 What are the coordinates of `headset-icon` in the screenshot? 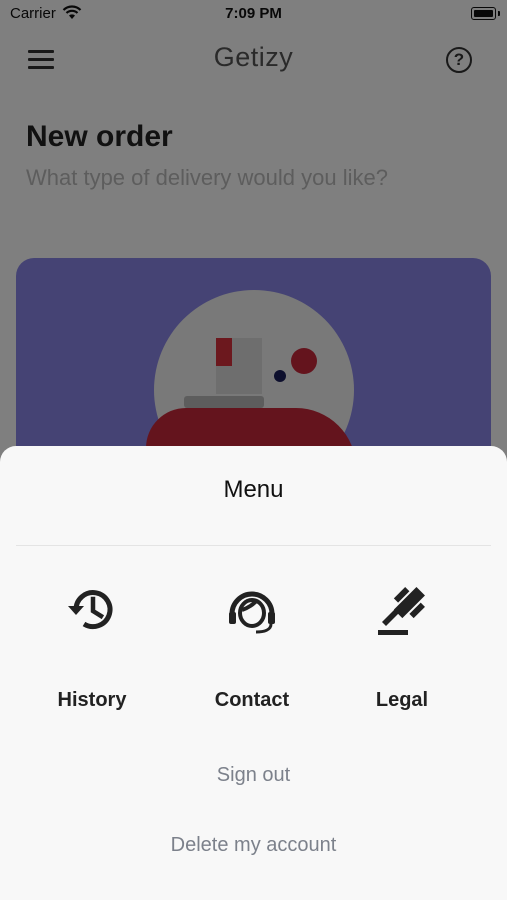 It's located at (252, 610).